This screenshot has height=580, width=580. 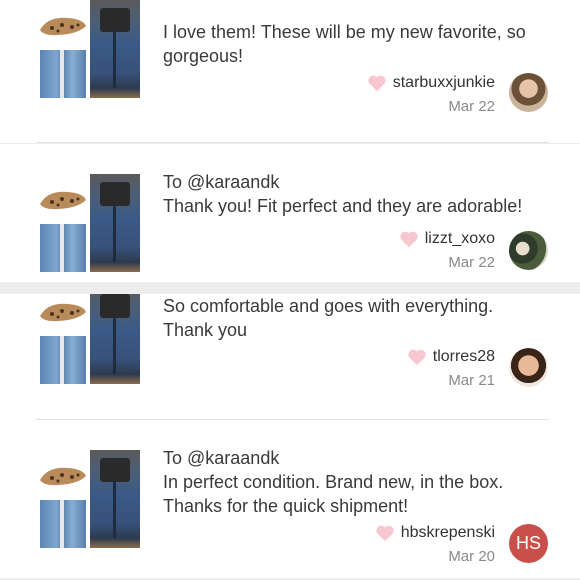 I want to click on avatar-initials: HS, so click(x=528, y=543).